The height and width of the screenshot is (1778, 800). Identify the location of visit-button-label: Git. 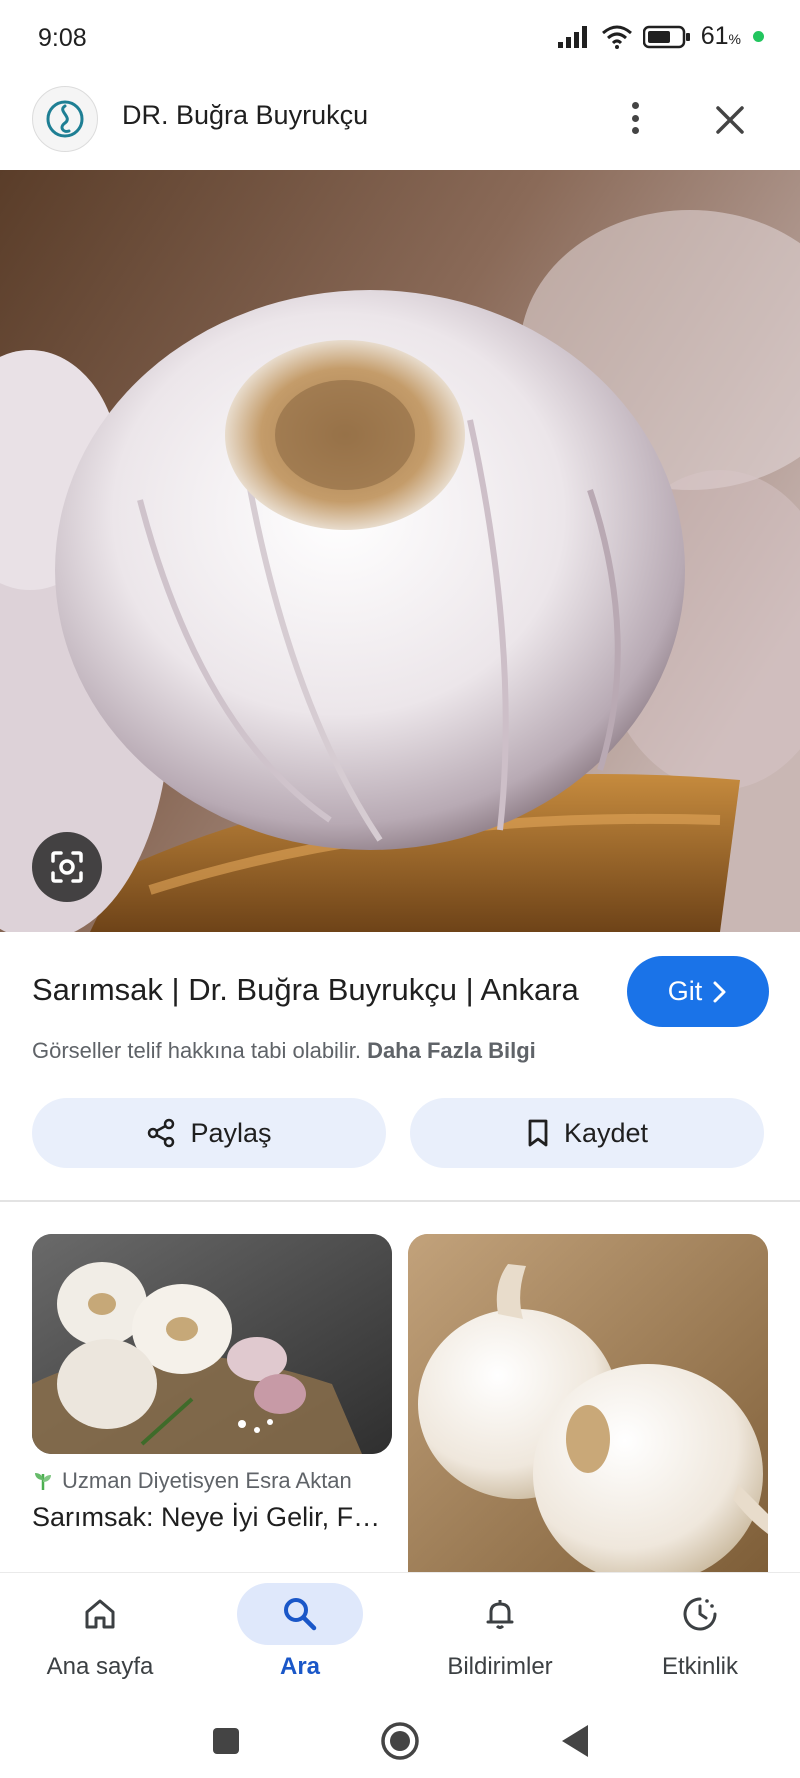
(685, 991).